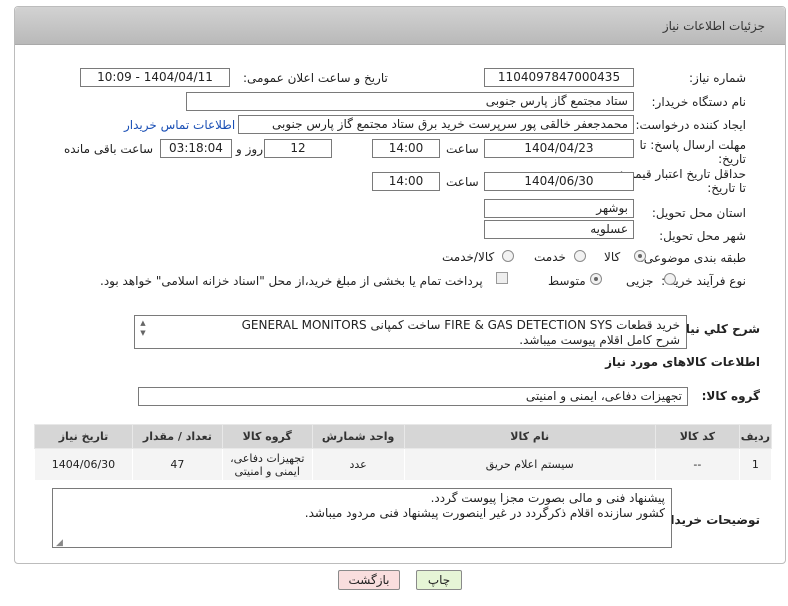  I want to click on description-scroll-arrows: ▲ ▼, so click(143, 332).